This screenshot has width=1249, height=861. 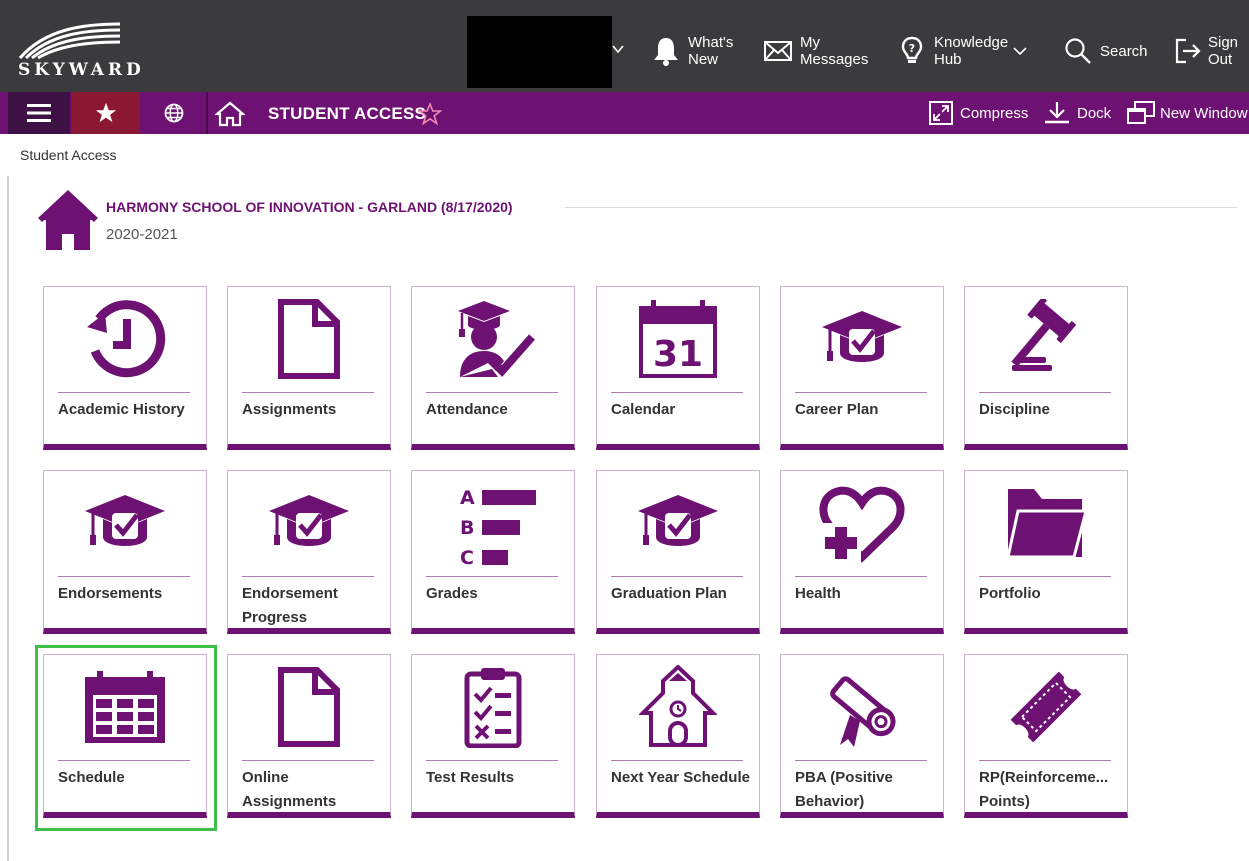 What do you see at coordinates (680, 777) in the screenshot?
I see `tile-label: Next Year Schedule` at bounding box center [680, 777].